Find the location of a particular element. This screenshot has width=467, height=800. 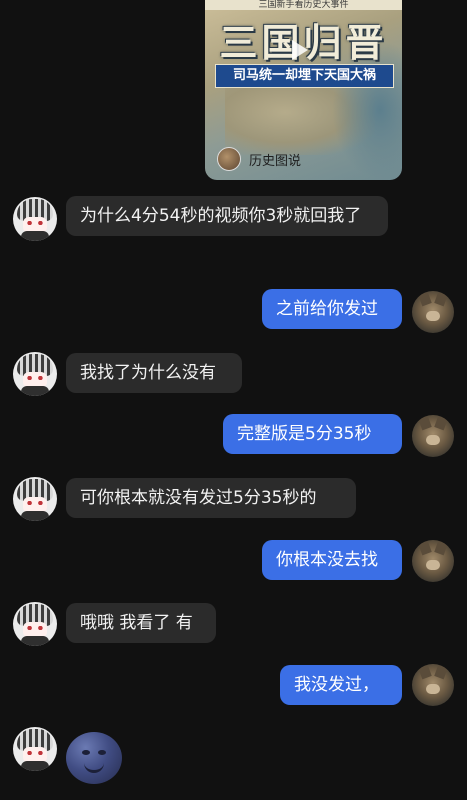

play-icon is located at coordinates (300, 50).